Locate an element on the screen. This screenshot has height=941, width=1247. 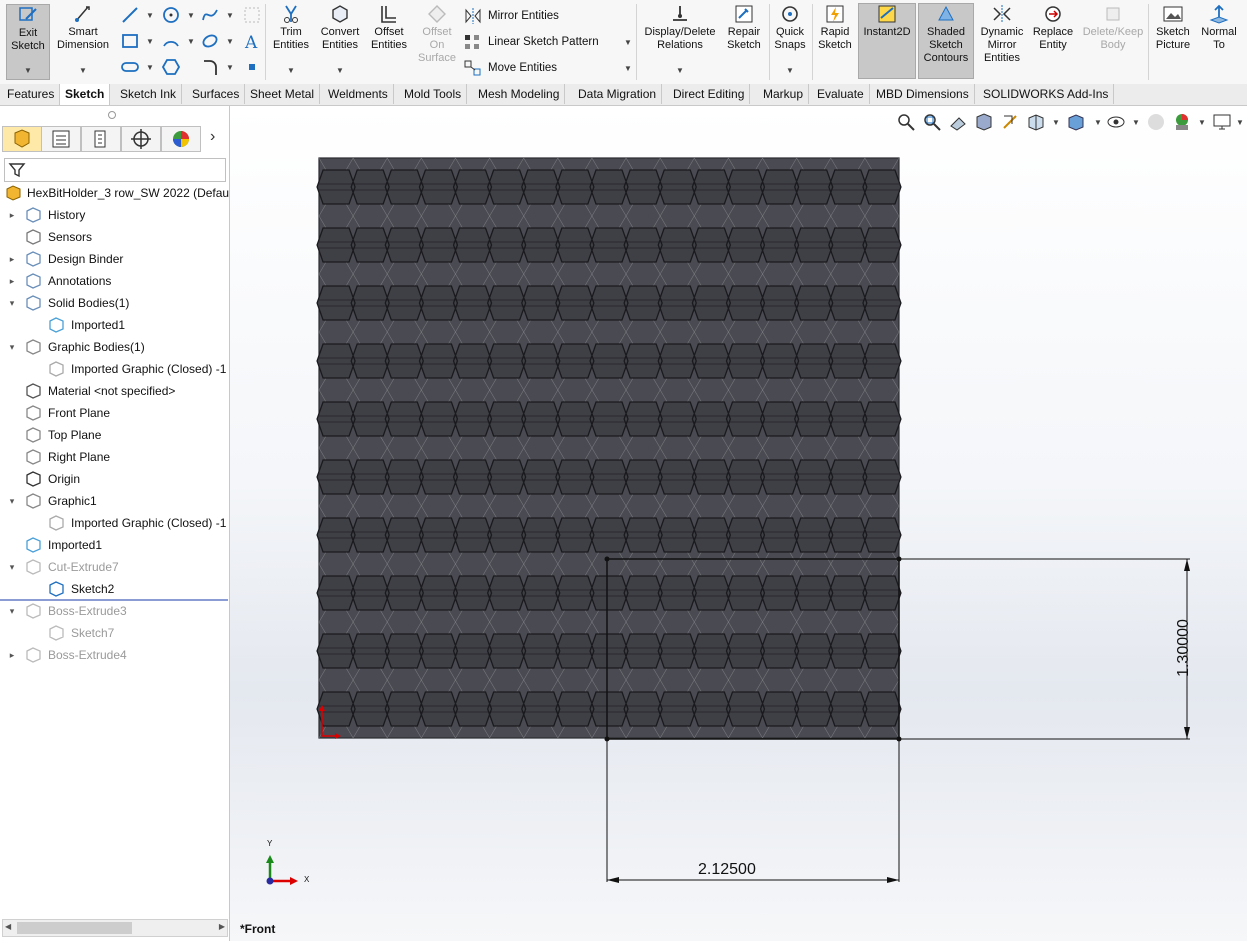
replace-entity-button: Replace Entity is located at coordinates (1053, 28).